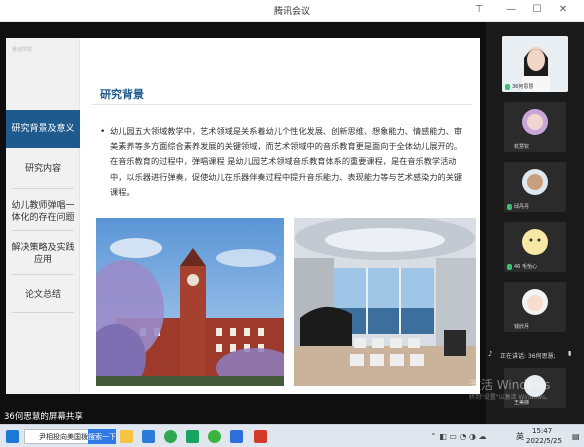  Describe the element at coordinates (563, 10) in the screenshot. I see `close-icon: ✕` at that location.